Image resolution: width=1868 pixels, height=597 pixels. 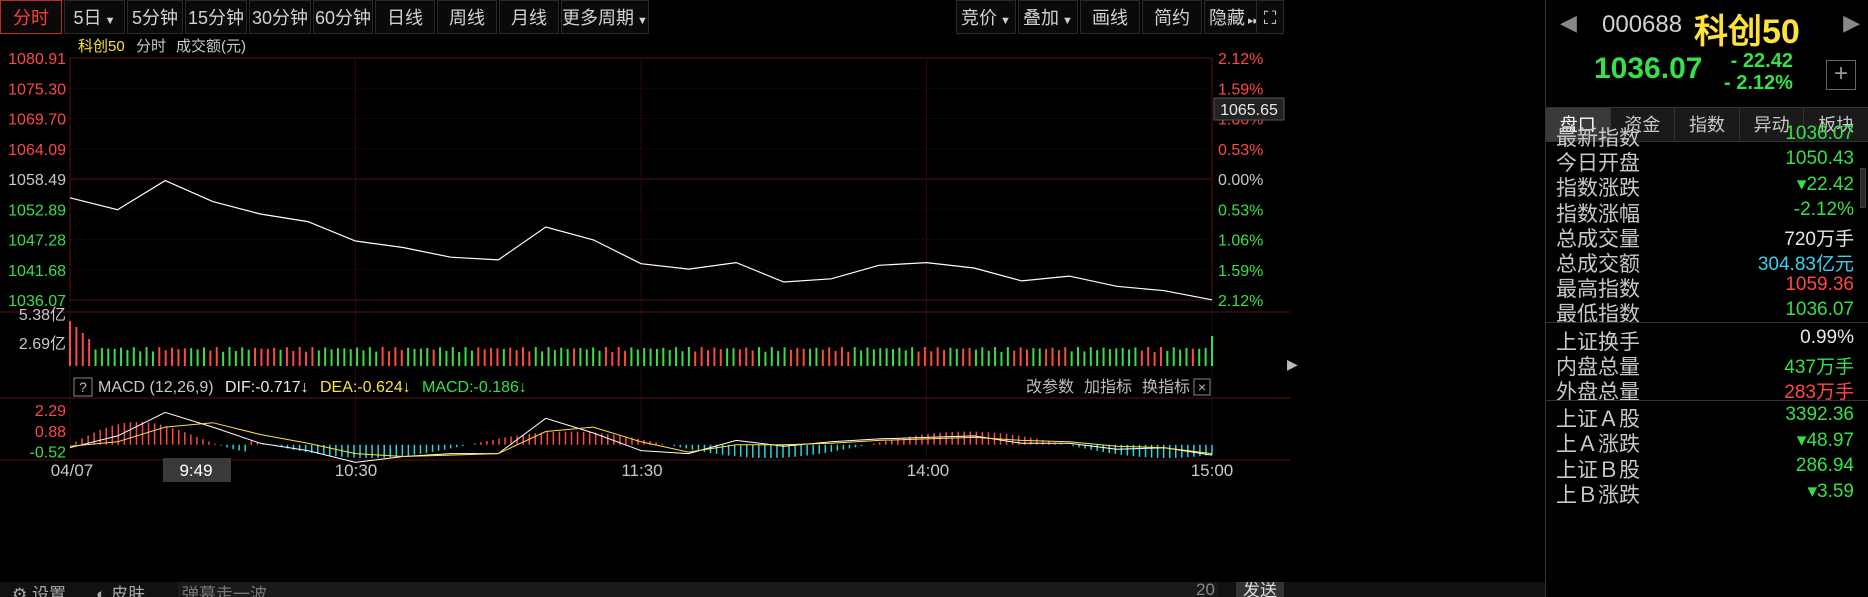 What do you see at coordinates (1212, 470) in the screenshot?
I see `time-label: 15:00` at bounding box center [1212, 470].